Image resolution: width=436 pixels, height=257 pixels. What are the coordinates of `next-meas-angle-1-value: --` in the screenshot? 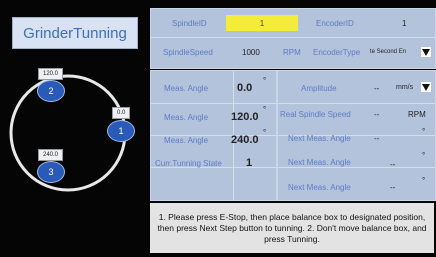 It's located at (377, 138).